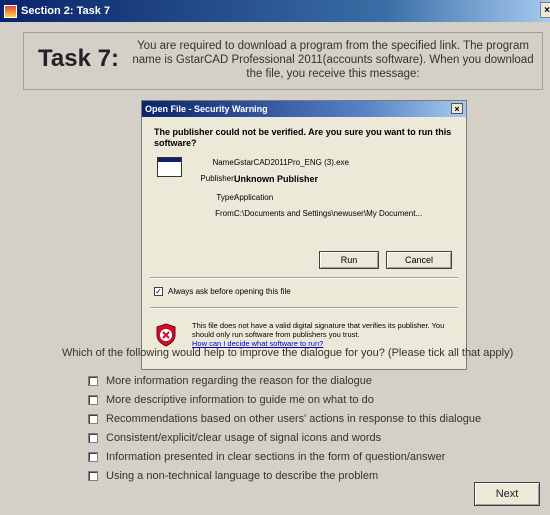 The height and width of the screenshot is (515, 550). What do you see at coordinates (229, 291) in the screenshot?
I see `always-ask-label: Always ask before opening this file` at bounding box center [229, 291].